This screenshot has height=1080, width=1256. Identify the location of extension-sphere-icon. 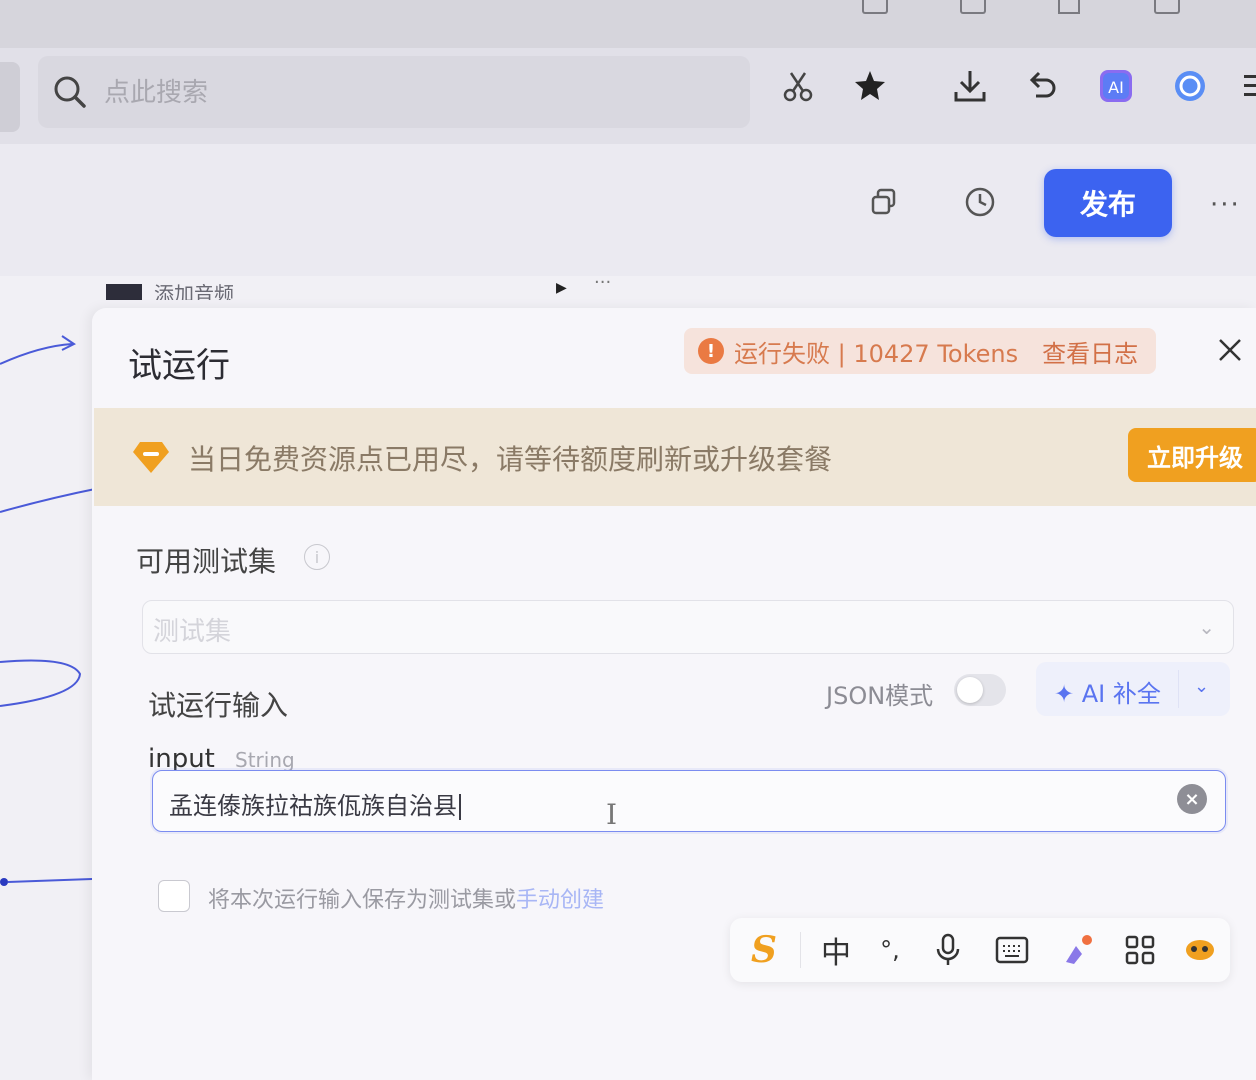
(1190, 86).